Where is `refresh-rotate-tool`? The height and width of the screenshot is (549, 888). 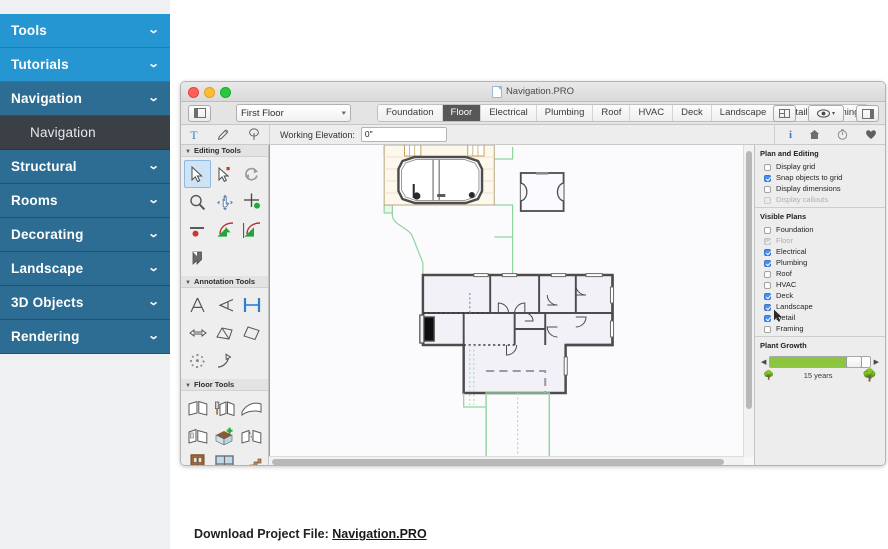
refresh-rotate-tool is located at coordinates (251, 174).